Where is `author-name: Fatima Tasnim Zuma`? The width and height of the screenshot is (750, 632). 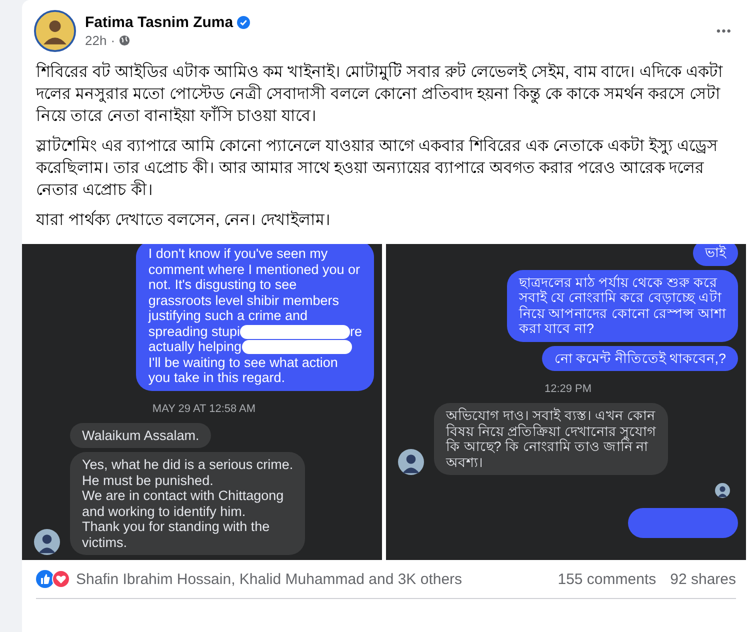
author-name: Fatima Tasnim Zuma is located at coordinates (159, 22).